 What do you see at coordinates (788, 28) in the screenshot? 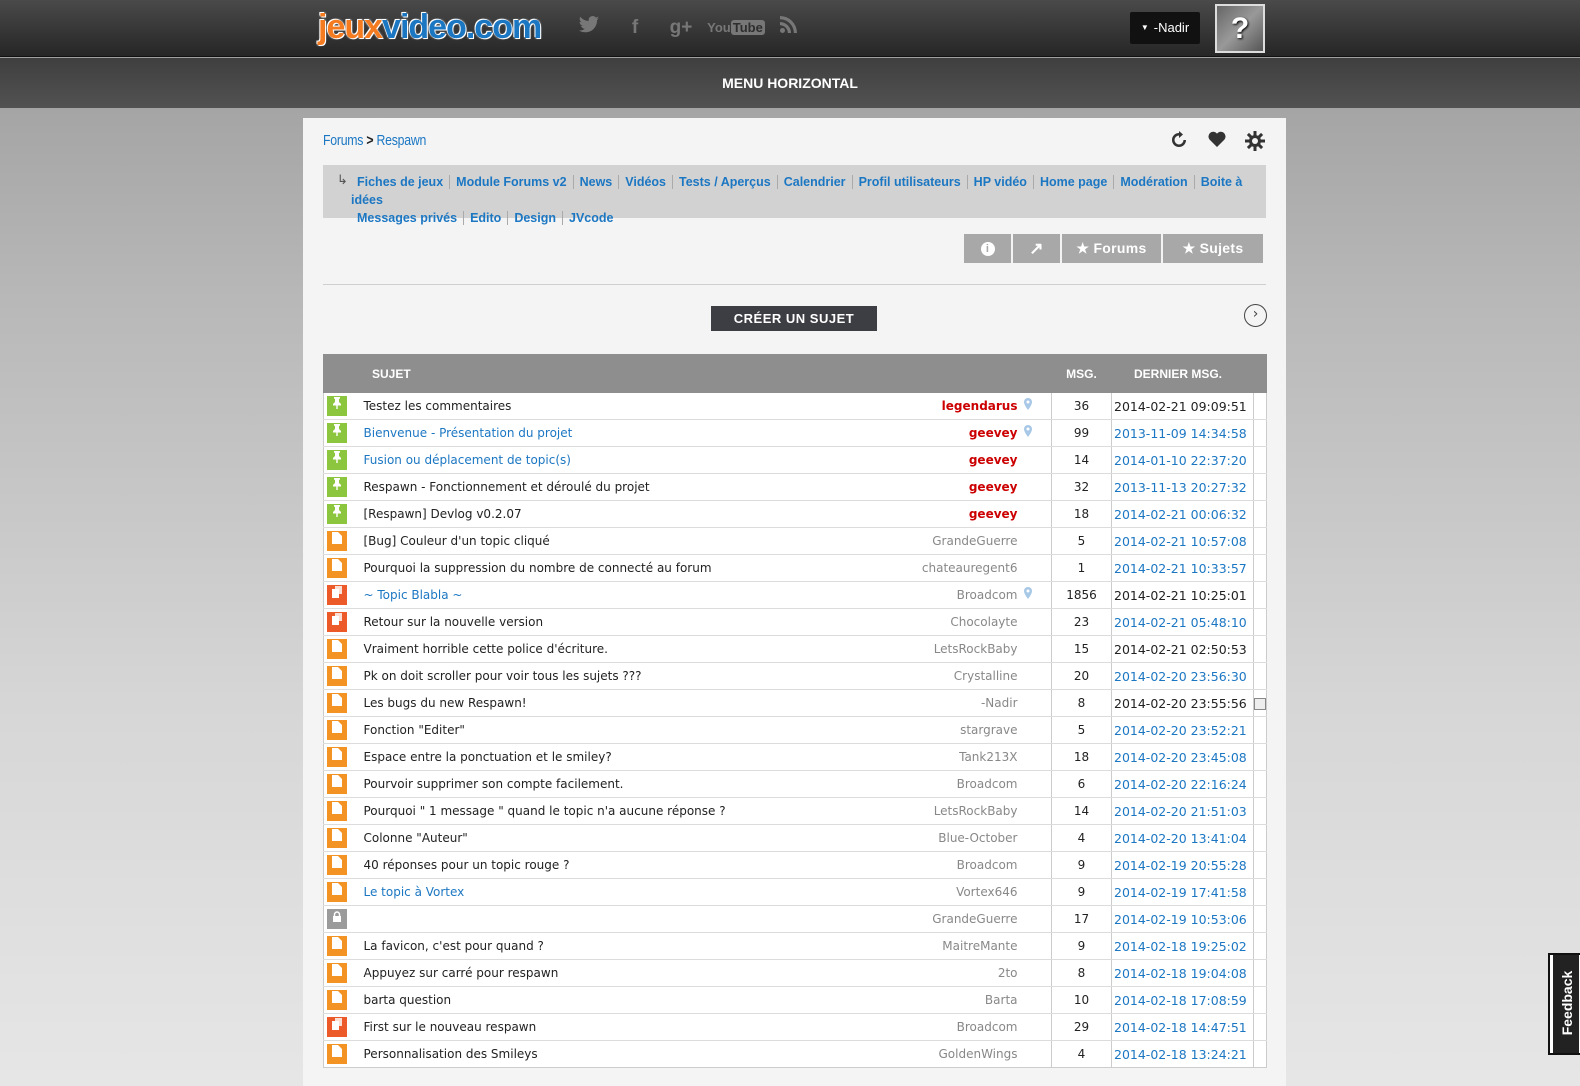
I see `rss-icon` at bounding box center [788, 28].